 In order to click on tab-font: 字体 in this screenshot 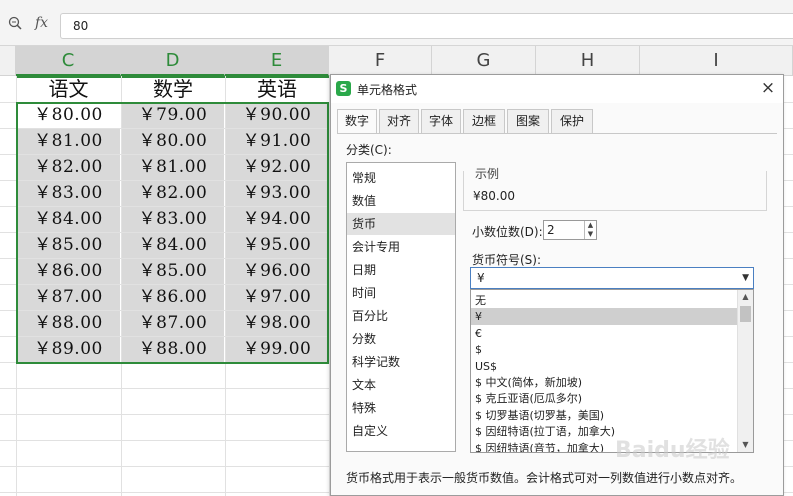, I will do `click(441, 121)`.